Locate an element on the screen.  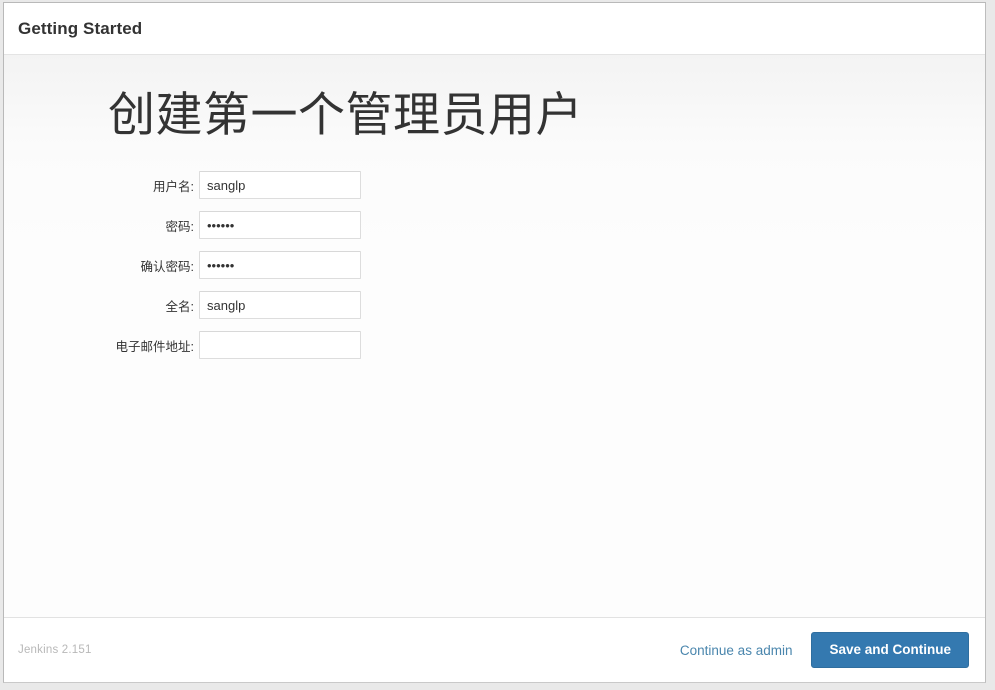
continue-as-admin-link: Continue as admin is located at coordinates (736, 650).